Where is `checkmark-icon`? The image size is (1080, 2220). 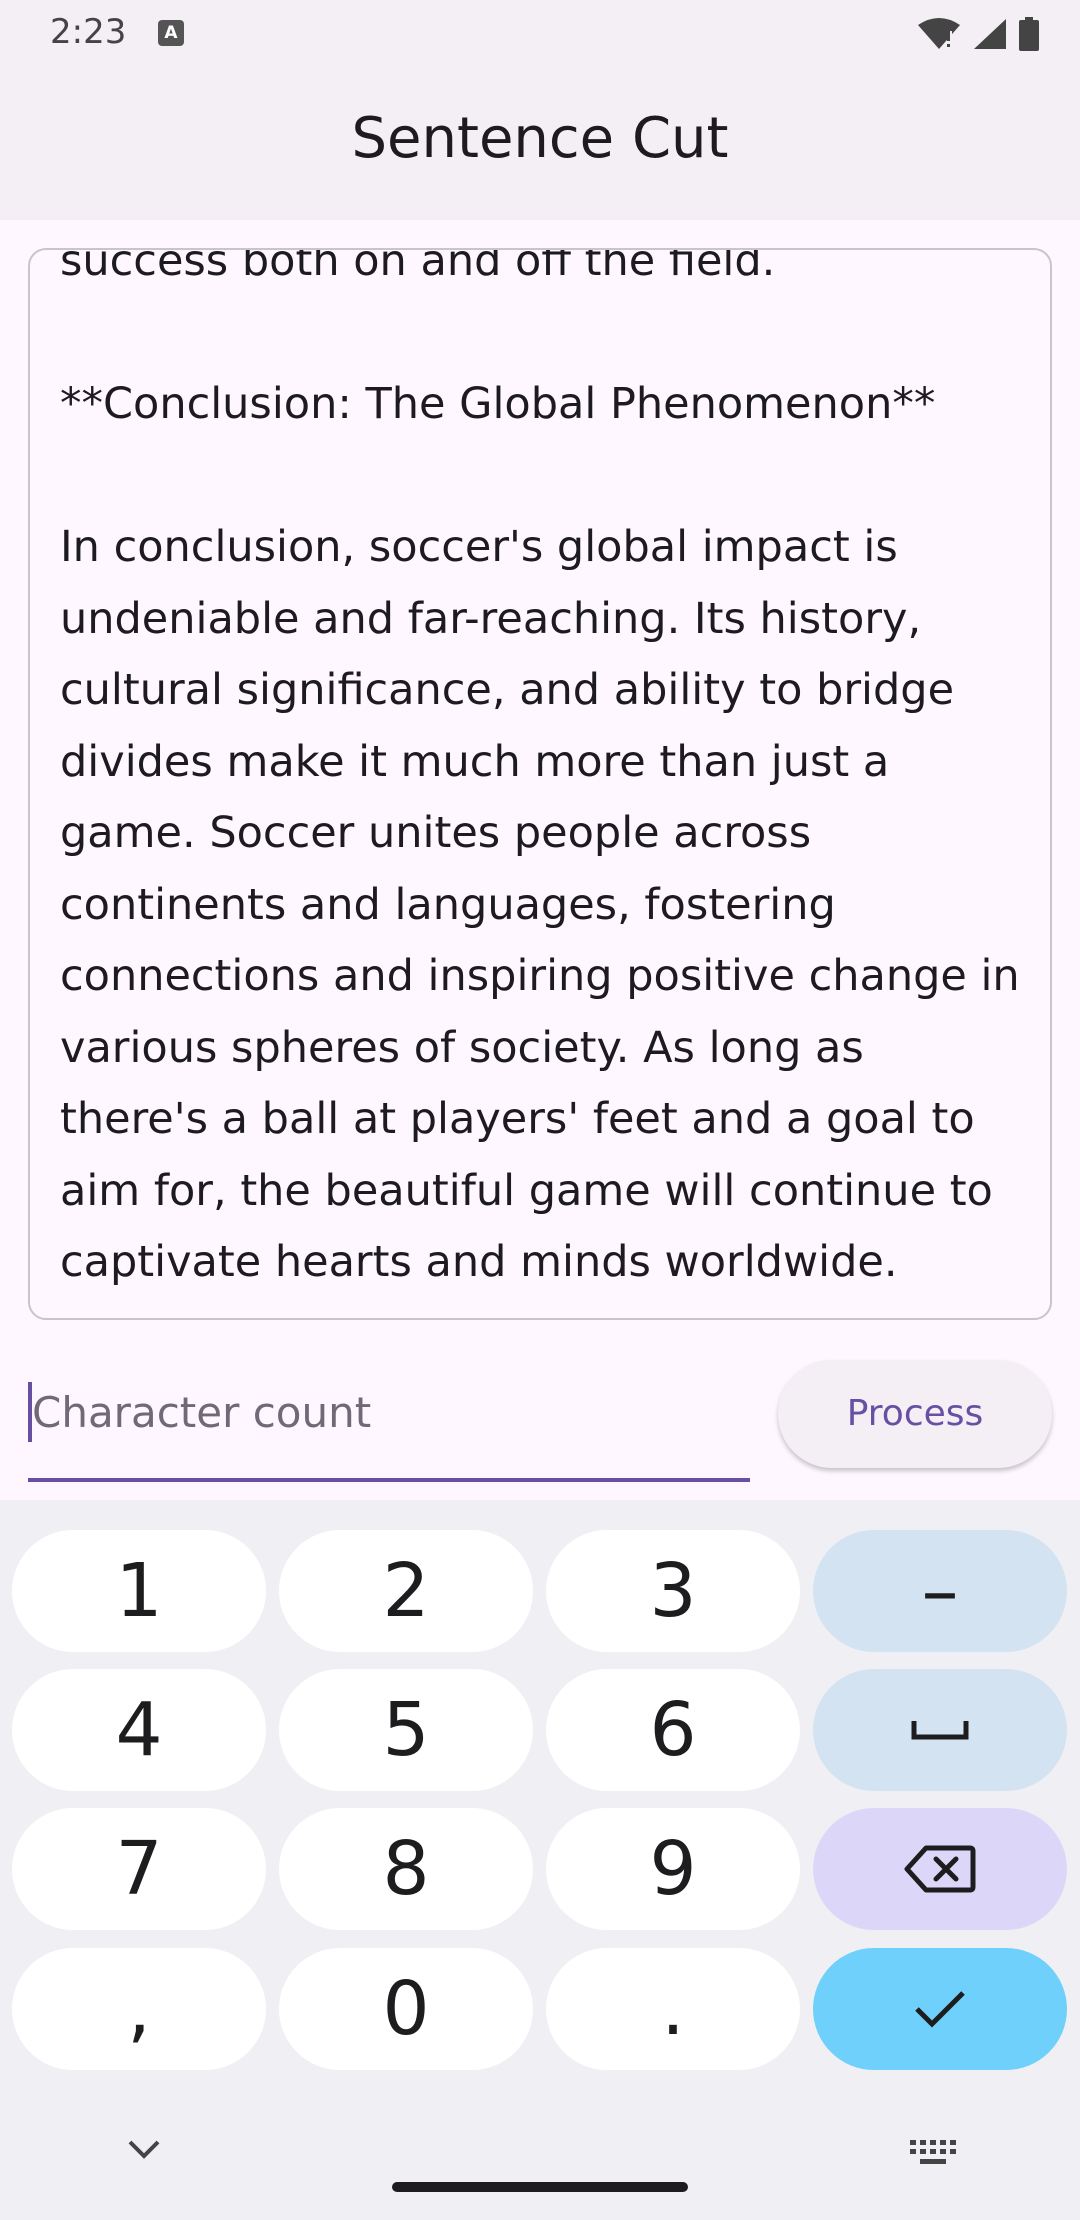 checkmark-icon is located at coordinates (940, 2009).